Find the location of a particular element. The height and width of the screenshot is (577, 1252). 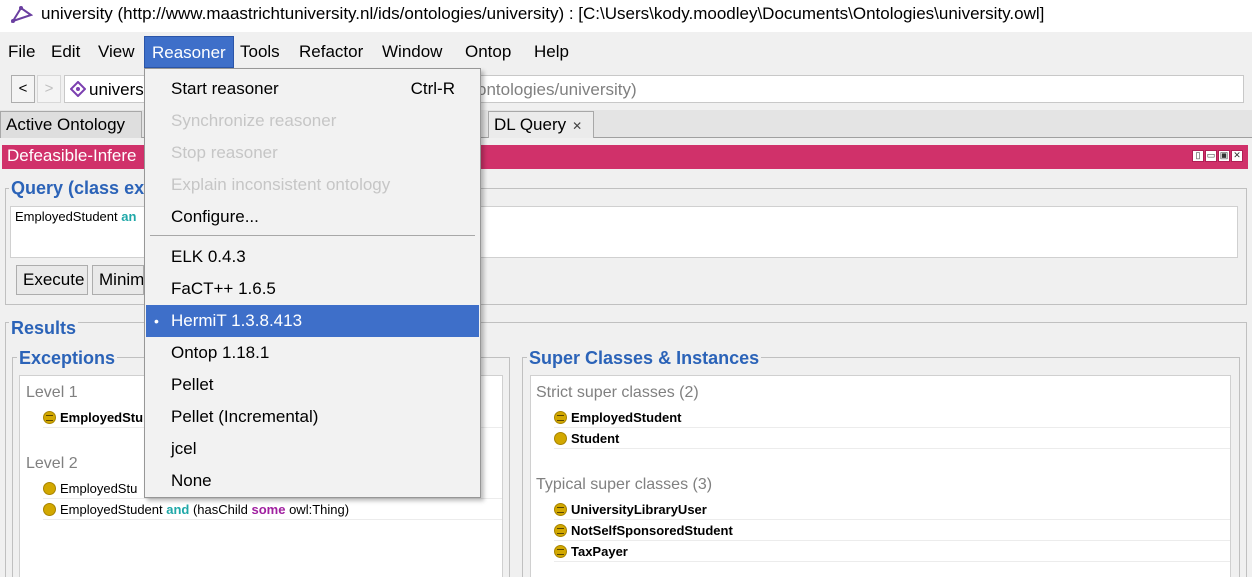

list-item: EmployedStudent is located at coordinates (892, 417).